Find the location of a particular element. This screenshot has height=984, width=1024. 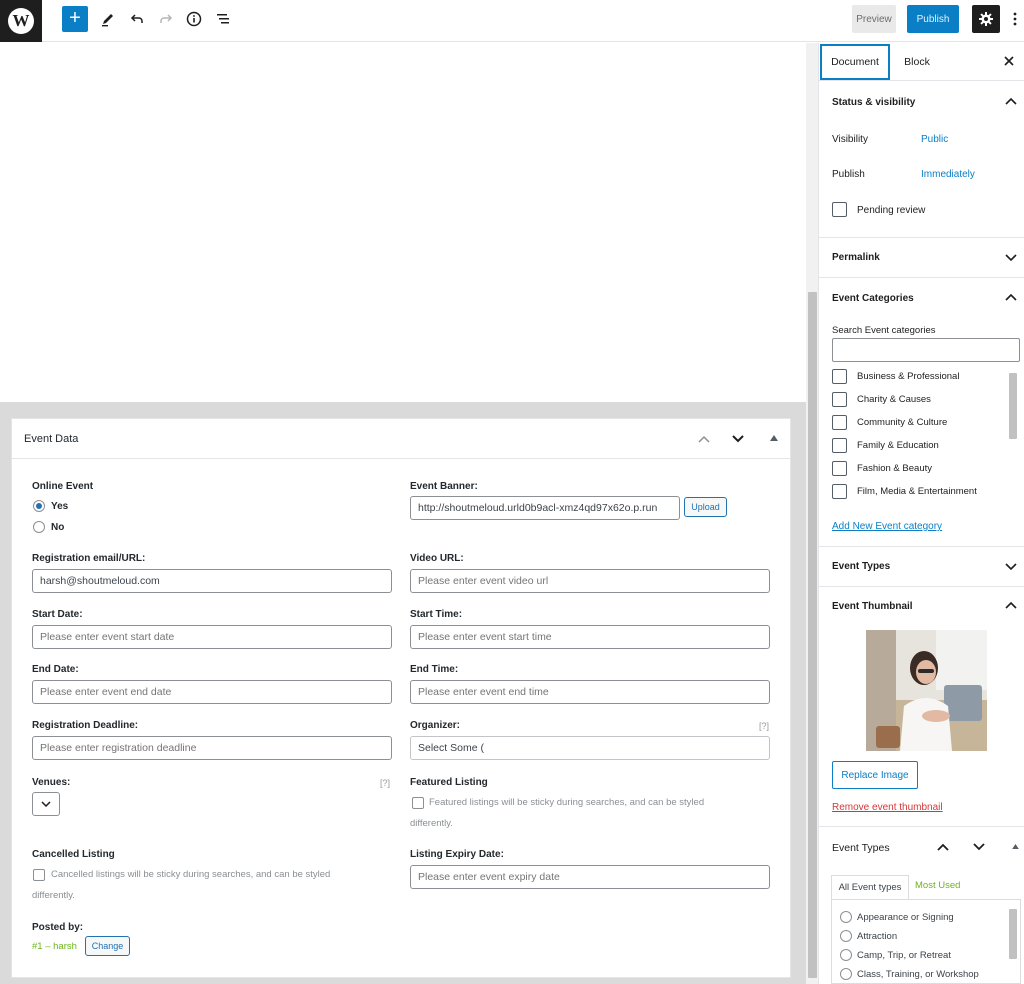

event-type-label: Class, Training, or Workshop is located at coordinates (918, 974).